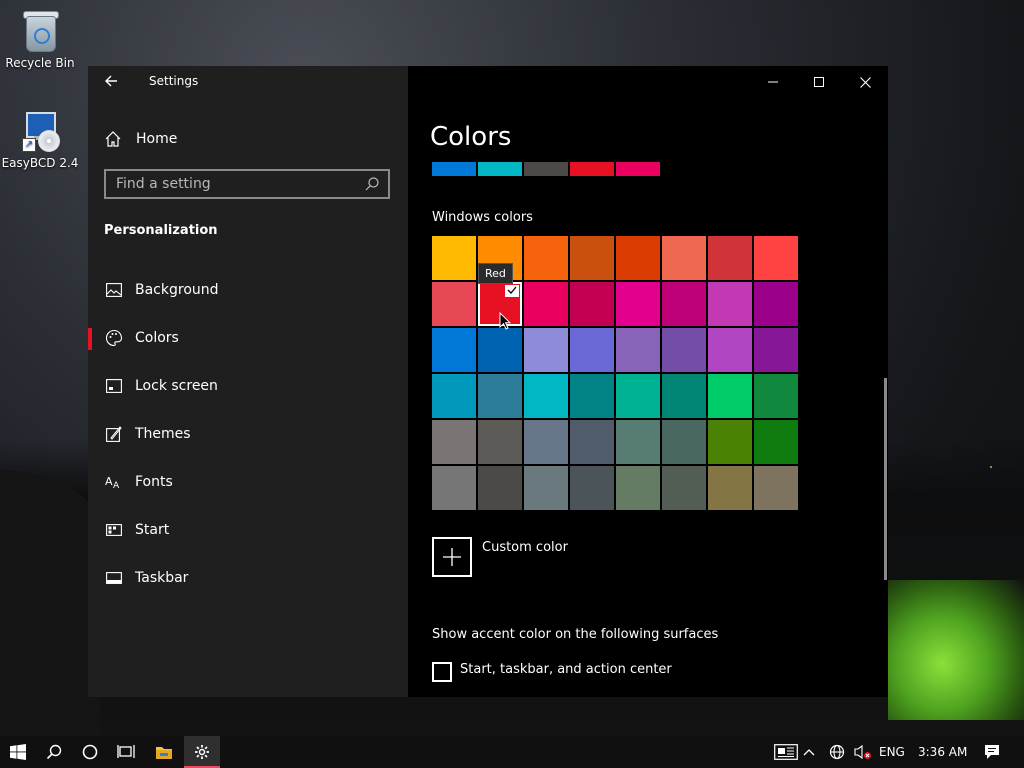 This screenshot has width=1024, height=768. Describe the element at coordinates (865, 82) in the screenshot. I see `close-button` at that location.